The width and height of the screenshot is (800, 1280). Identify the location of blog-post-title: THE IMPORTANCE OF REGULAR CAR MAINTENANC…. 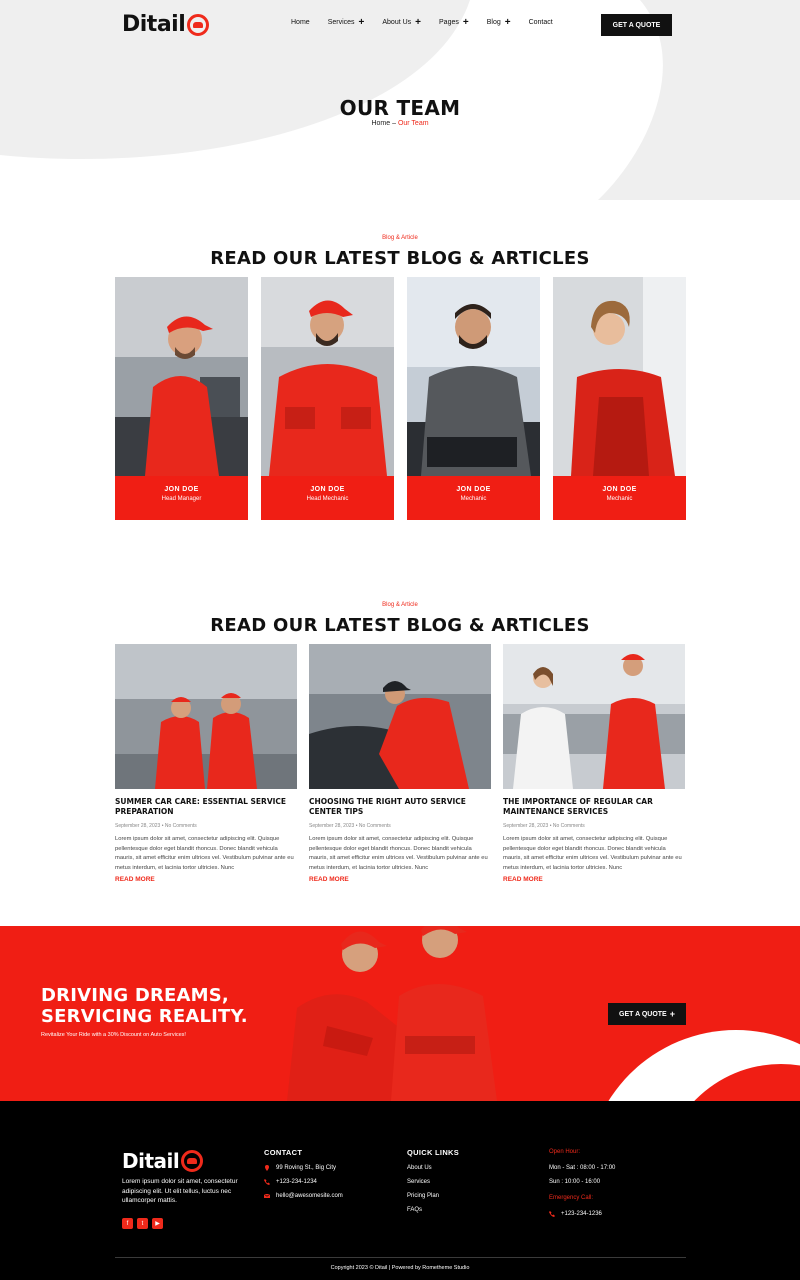
(594, 807).